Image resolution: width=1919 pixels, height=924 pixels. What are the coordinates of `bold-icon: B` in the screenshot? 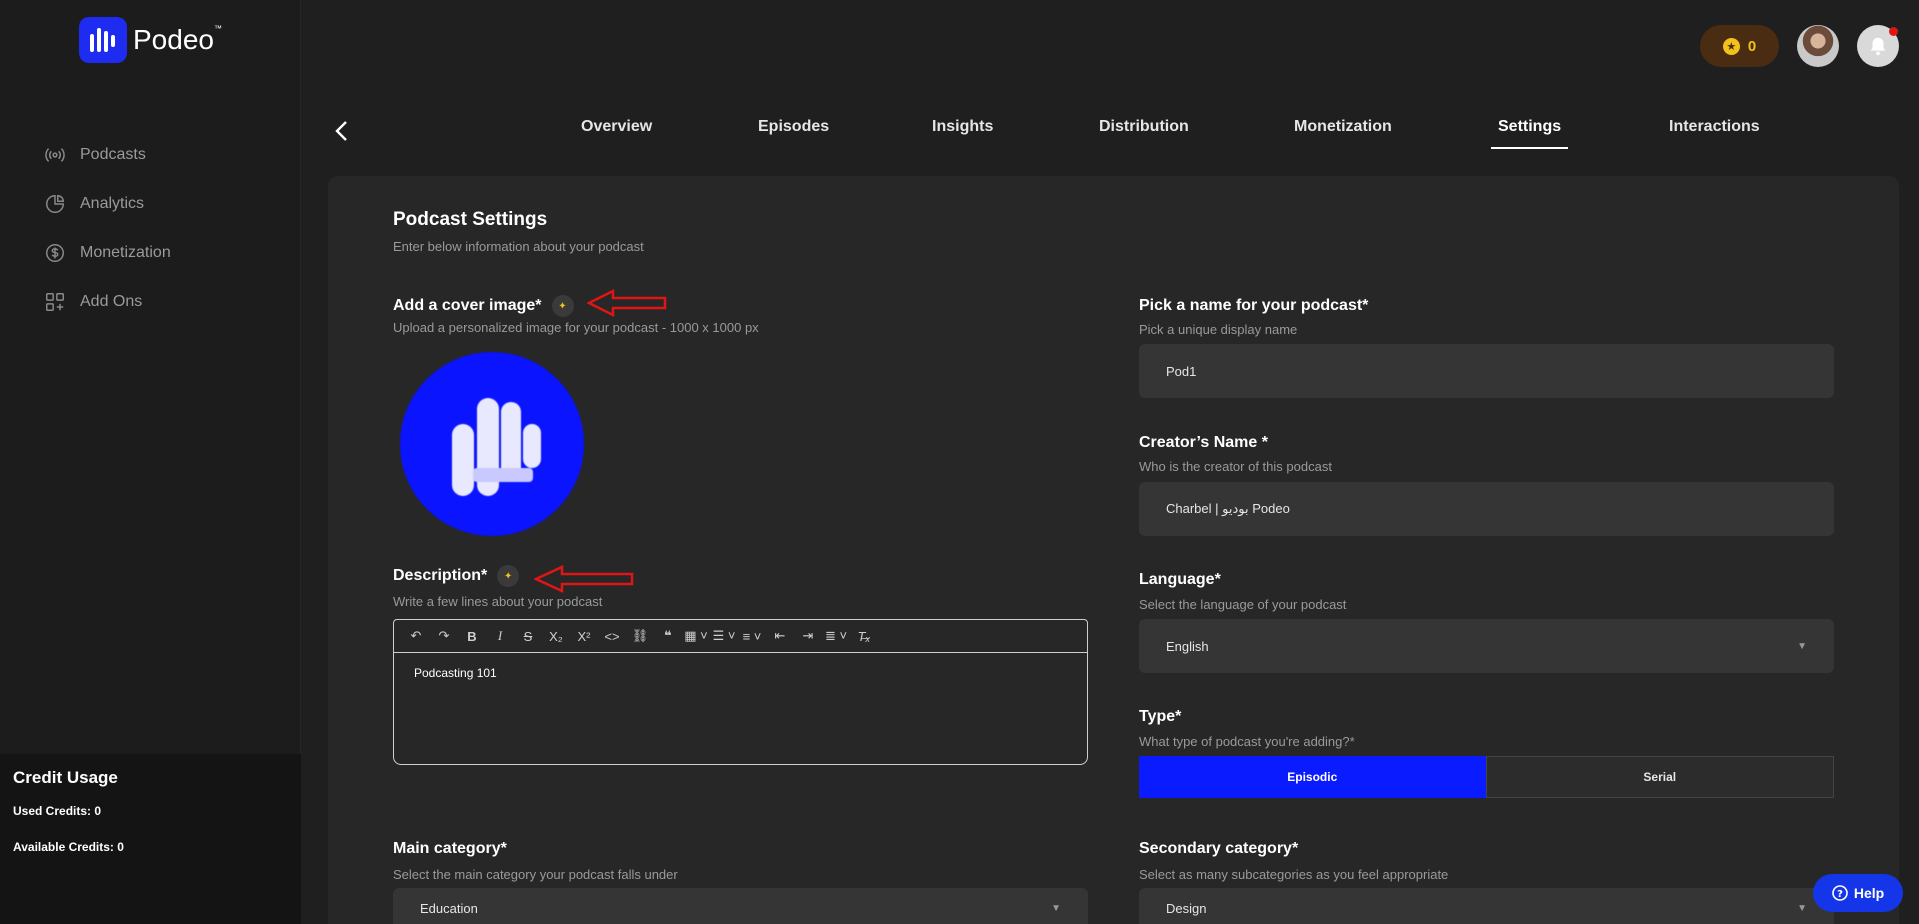 It's located at (472, 636).